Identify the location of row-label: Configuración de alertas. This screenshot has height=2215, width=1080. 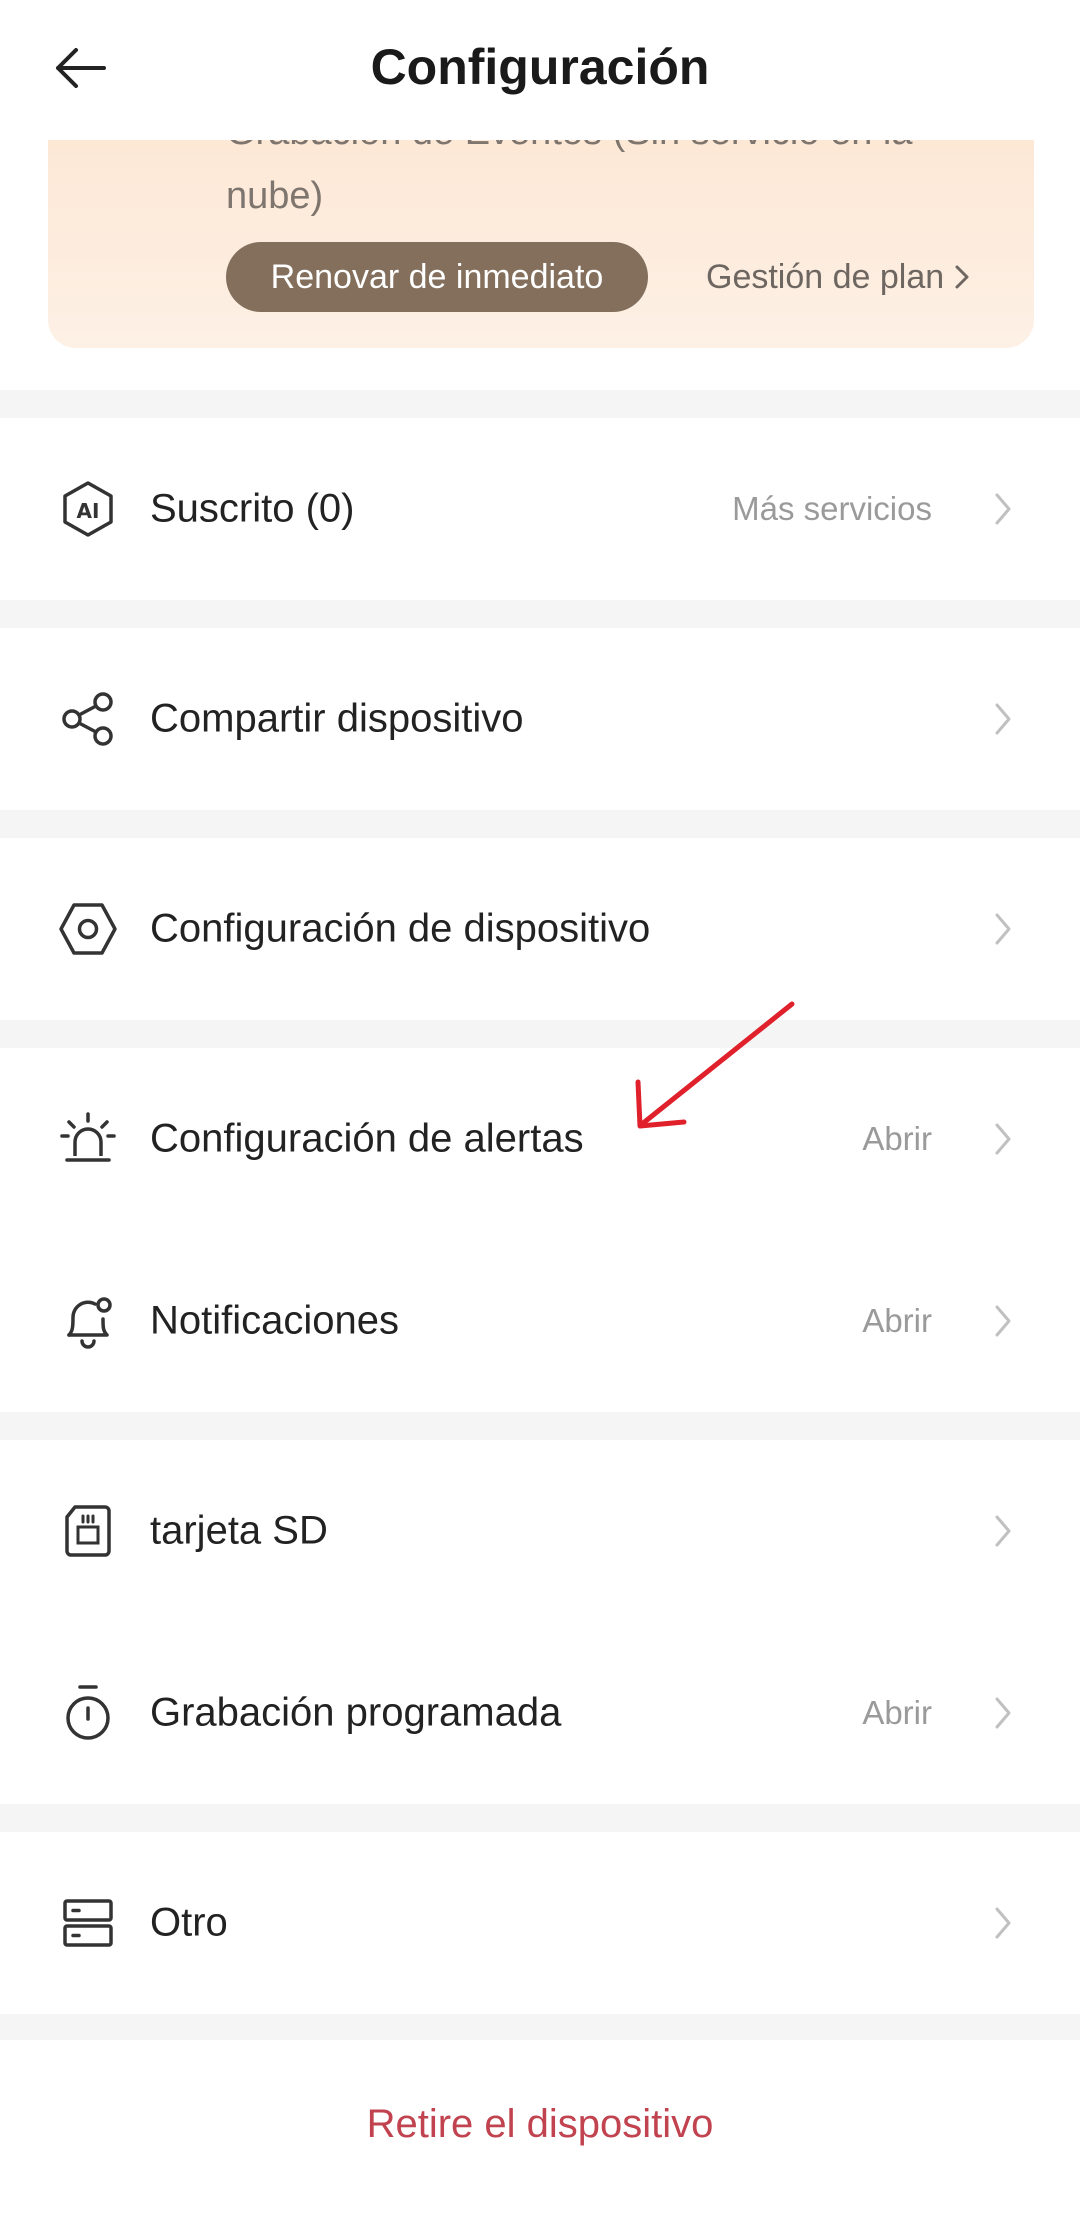
(367, 1138).